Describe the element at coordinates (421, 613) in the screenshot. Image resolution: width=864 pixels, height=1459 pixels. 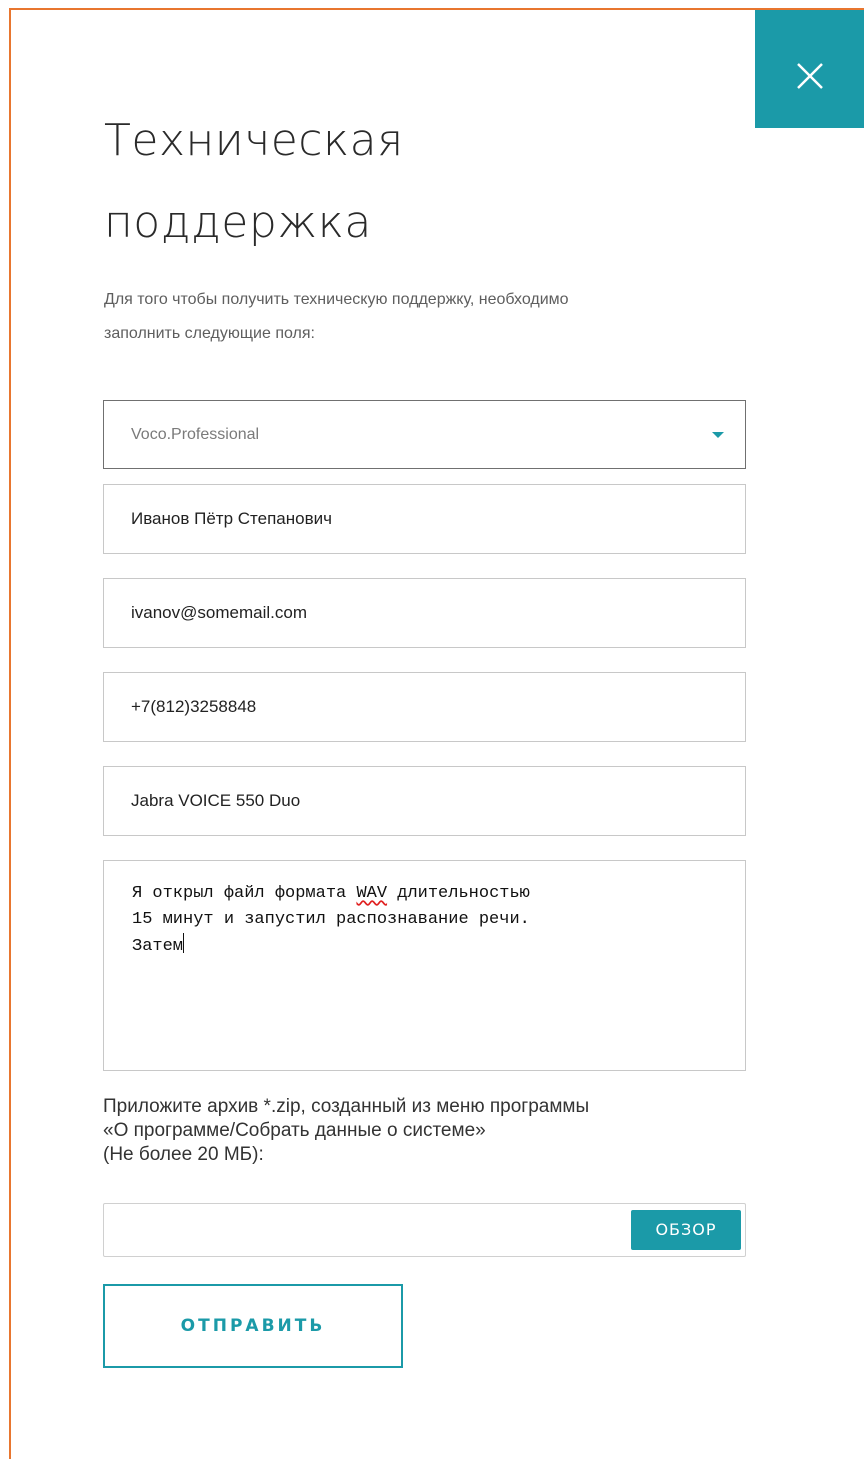
I see `email-input` at that location.